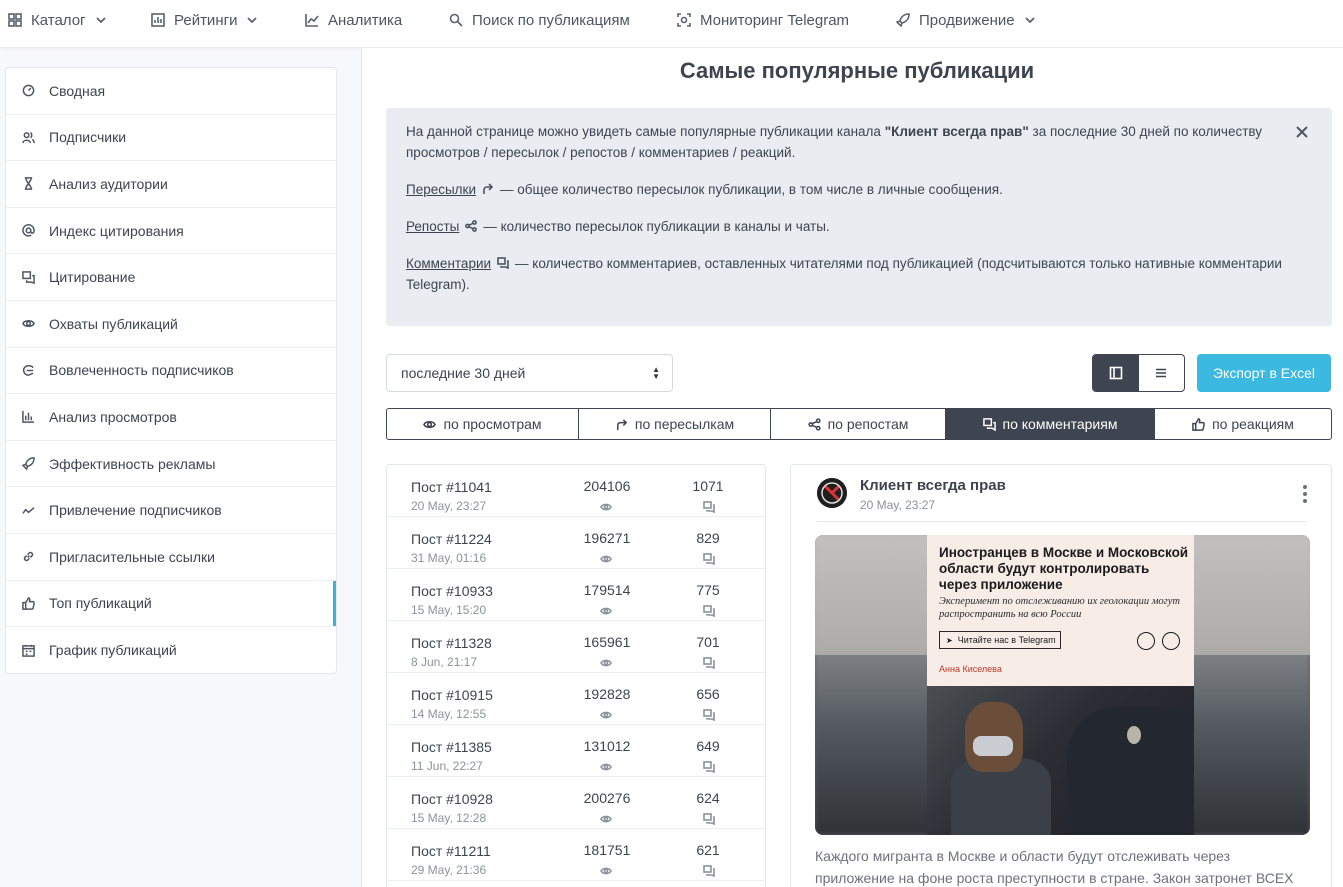 This screenshot has width=1343, height=887. Describe the element at coordinates (353, 20) in the screenshot. I see `nav-analytics: Аналитика` at that location.